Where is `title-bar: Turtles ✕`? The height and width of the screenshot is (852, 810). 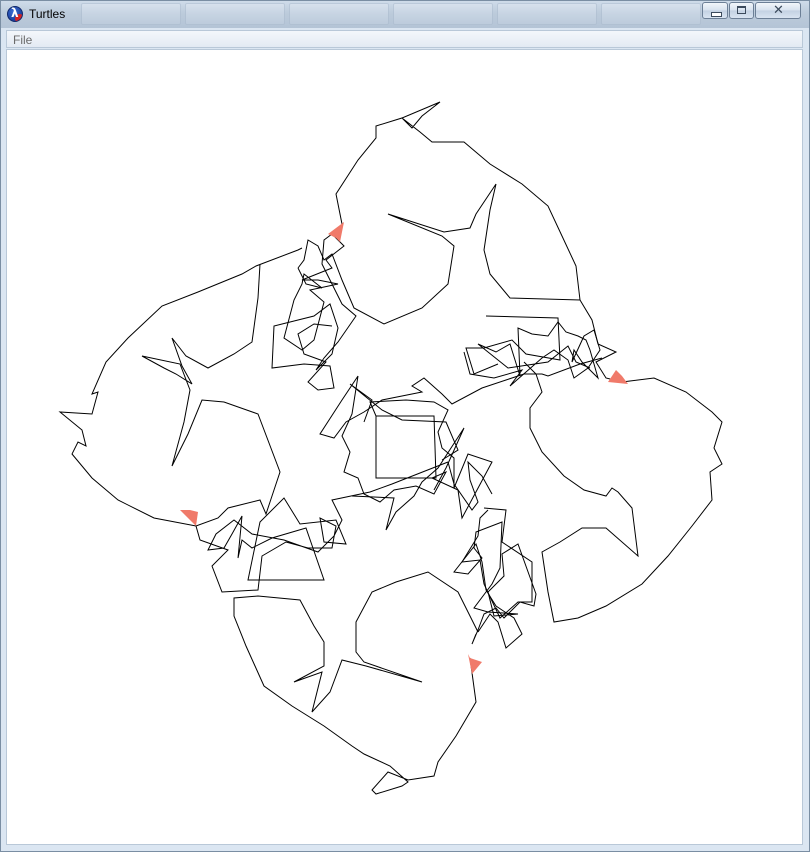 title-bar: Turtles ✕ is located at coordinates (405, 14).